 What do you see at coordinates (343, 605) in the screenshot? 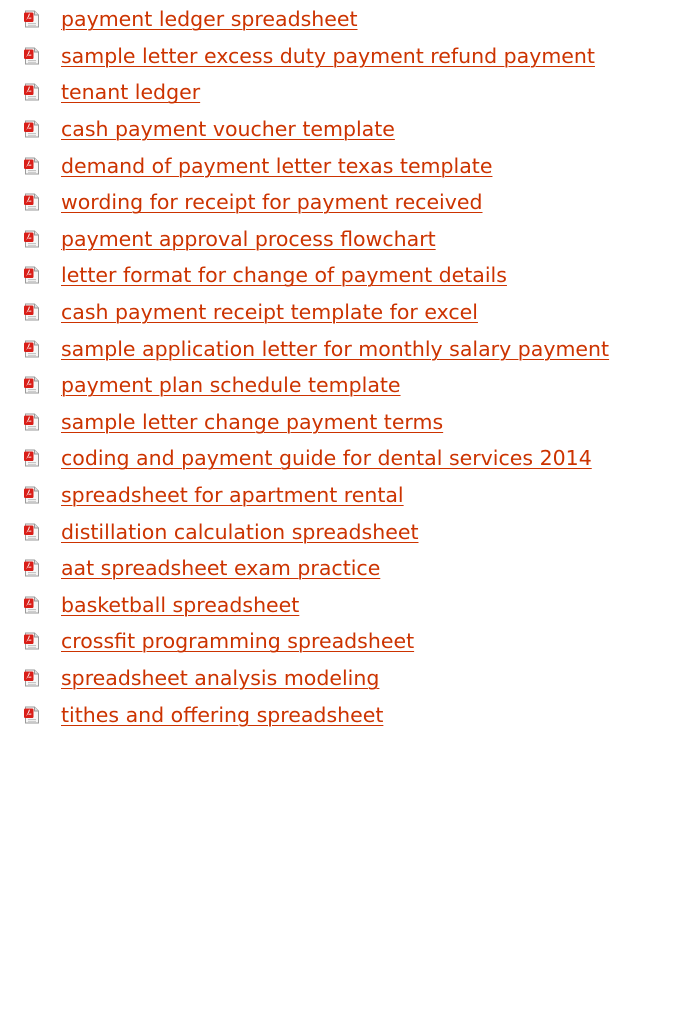
I see `list-item: basketball spreadsheet` at bounding box center [343, 605].